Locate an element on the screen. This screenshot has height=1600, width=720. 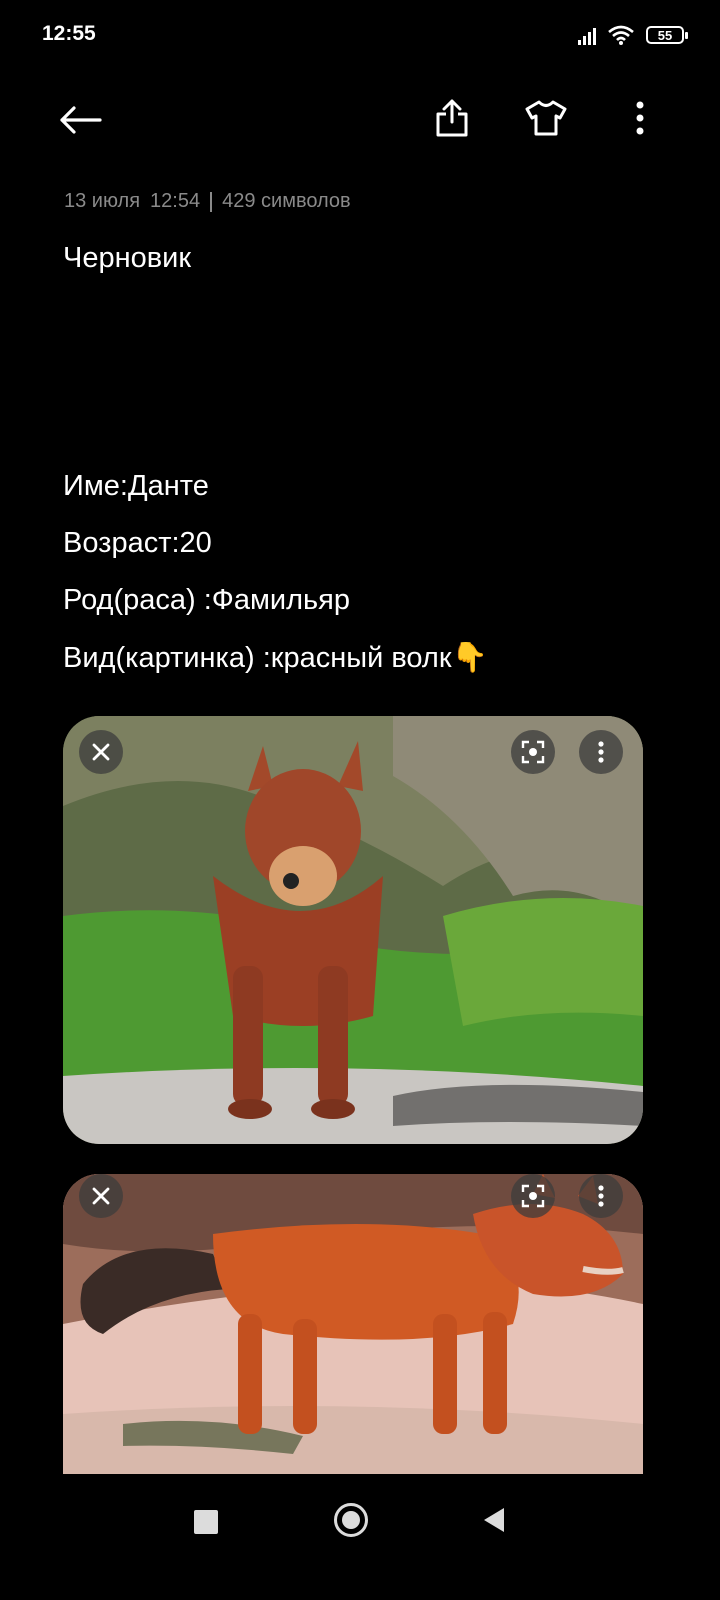
note-line-race: Род(раса) :Фамильяр is located at coordinates (206, 600).